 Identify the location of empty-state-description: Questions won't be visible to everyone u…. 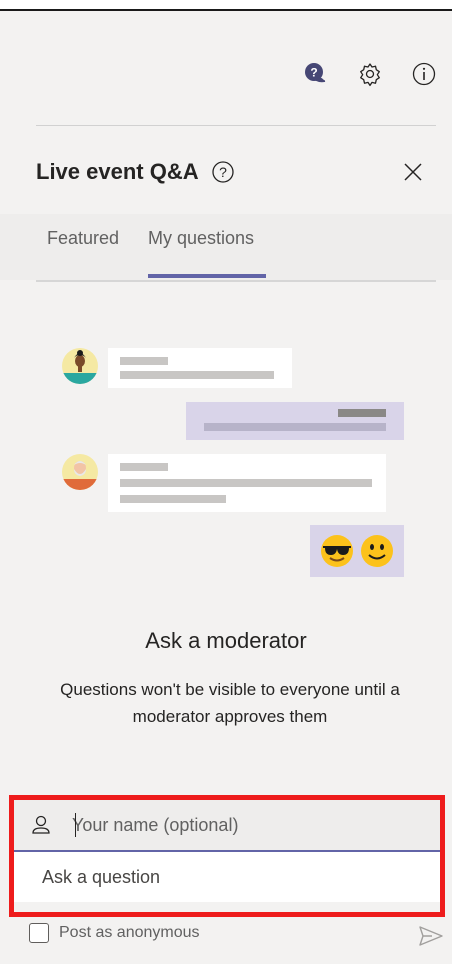
(230, 703).